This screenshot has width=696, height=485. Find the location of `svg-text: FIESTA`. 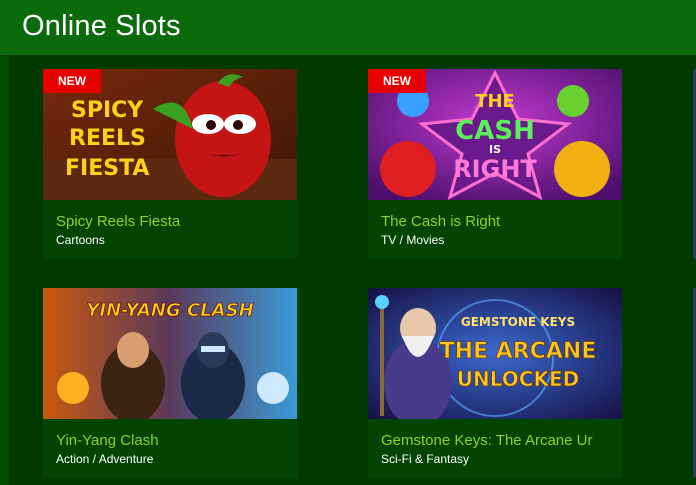

svg-text: FIESTA is located at coordinates (107, 168).